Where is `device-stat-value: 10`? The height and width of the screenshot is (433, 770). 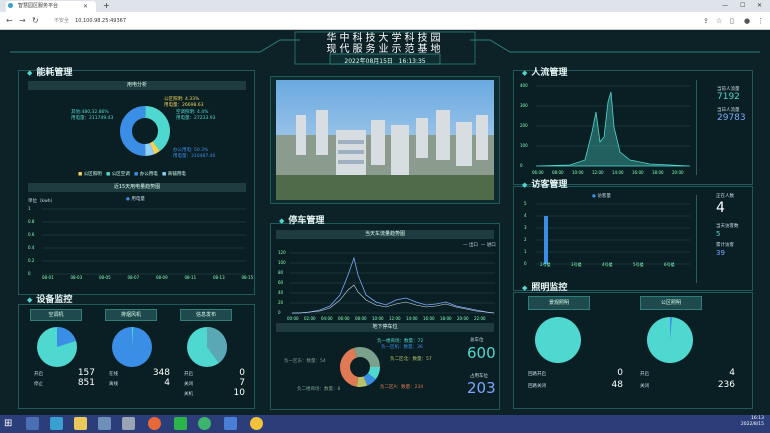
device-stat-value: 10 is located at coordinates (239, 393).